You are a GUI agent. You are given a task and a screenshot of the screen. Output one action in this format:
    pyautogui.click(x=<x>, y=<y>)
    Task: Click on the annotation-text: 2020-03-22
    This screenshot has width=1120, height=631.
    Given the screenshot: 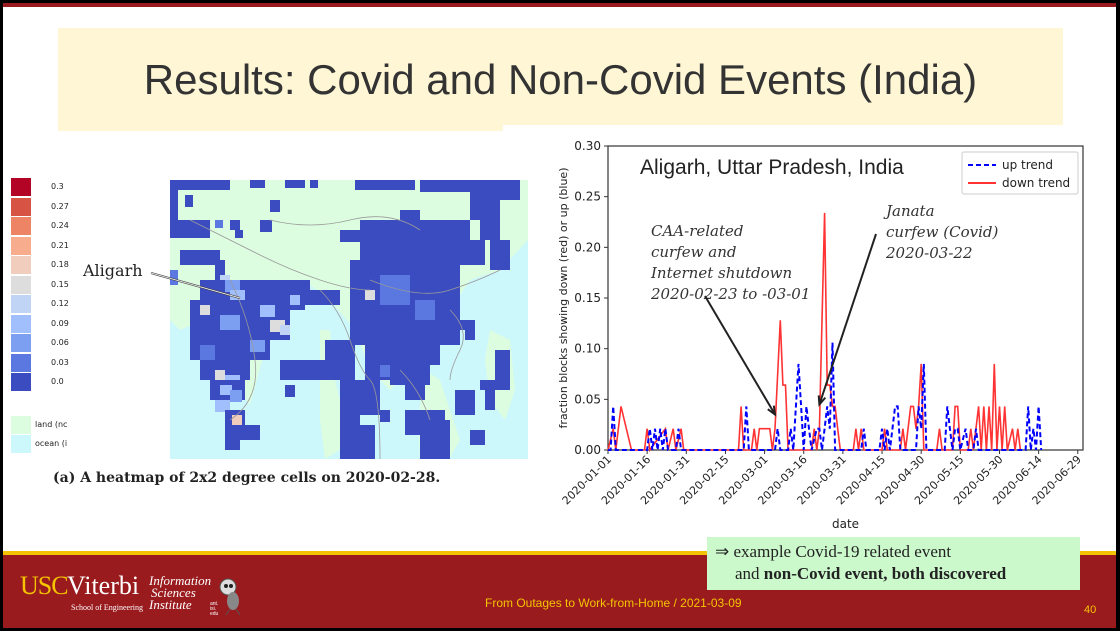 What is the action you would take?
    pyautogui.click(x=928, y=253)
    